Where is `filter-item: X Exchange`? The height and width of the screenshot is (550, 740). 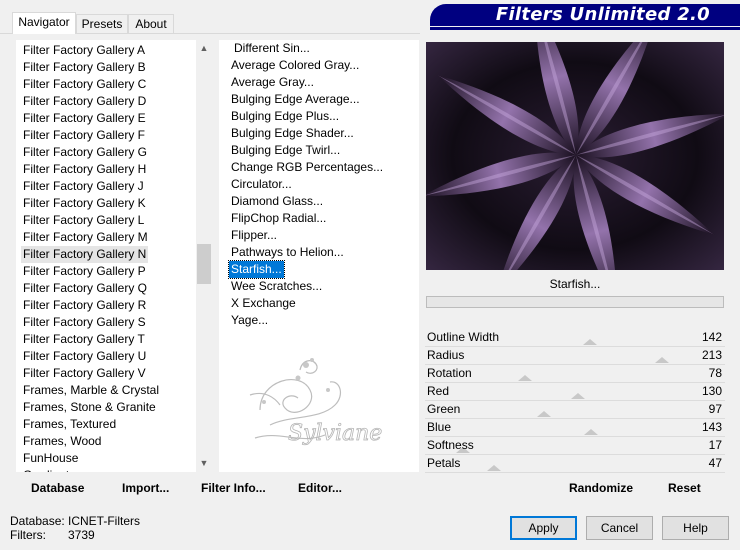
filter-item: X Exchange is located at coordinates (263, 303).